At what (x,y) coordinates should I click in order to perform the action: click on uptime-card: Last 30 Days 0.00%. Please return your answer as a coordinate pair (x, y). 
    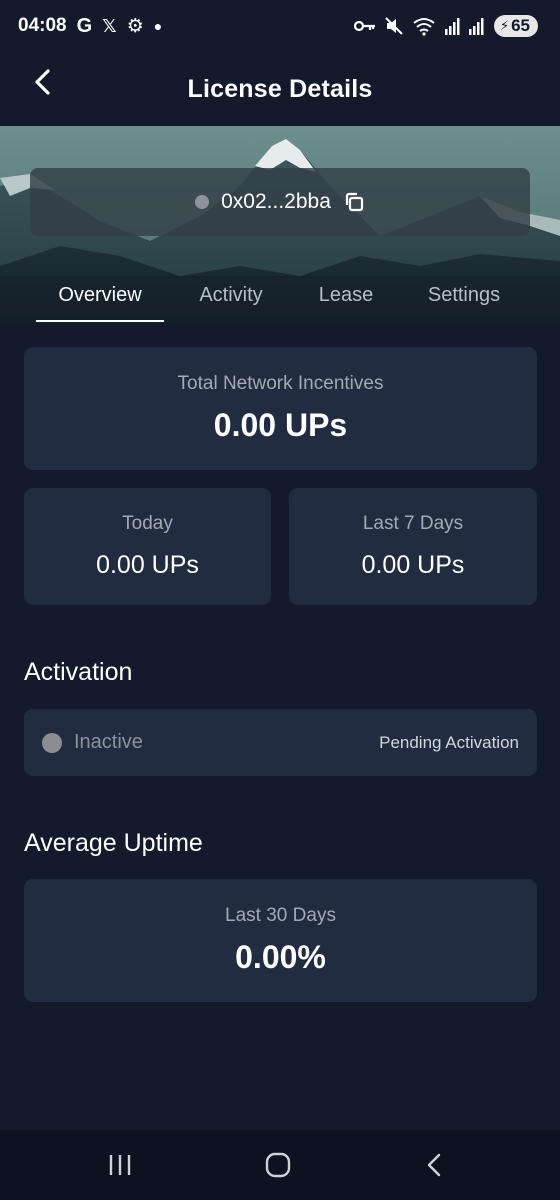
    Looking at the image, I should click on (280, 940).